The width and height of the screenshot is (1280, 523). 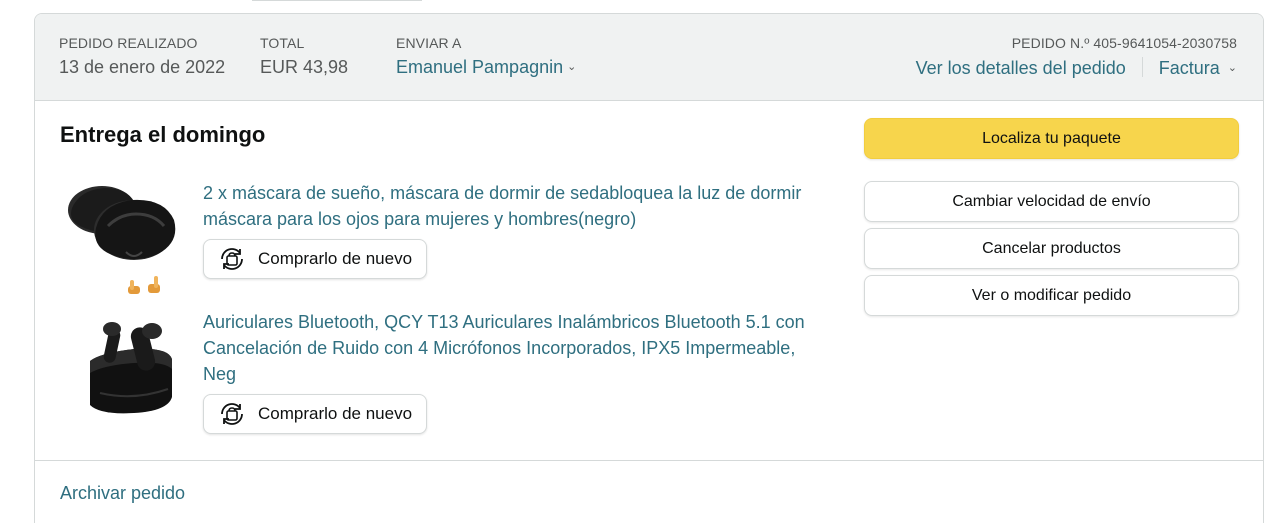 What do you see at coordinates (1189, 68) in the screenshot?
I see `invoice-label: Factura` at bounding box center [1189, 68].